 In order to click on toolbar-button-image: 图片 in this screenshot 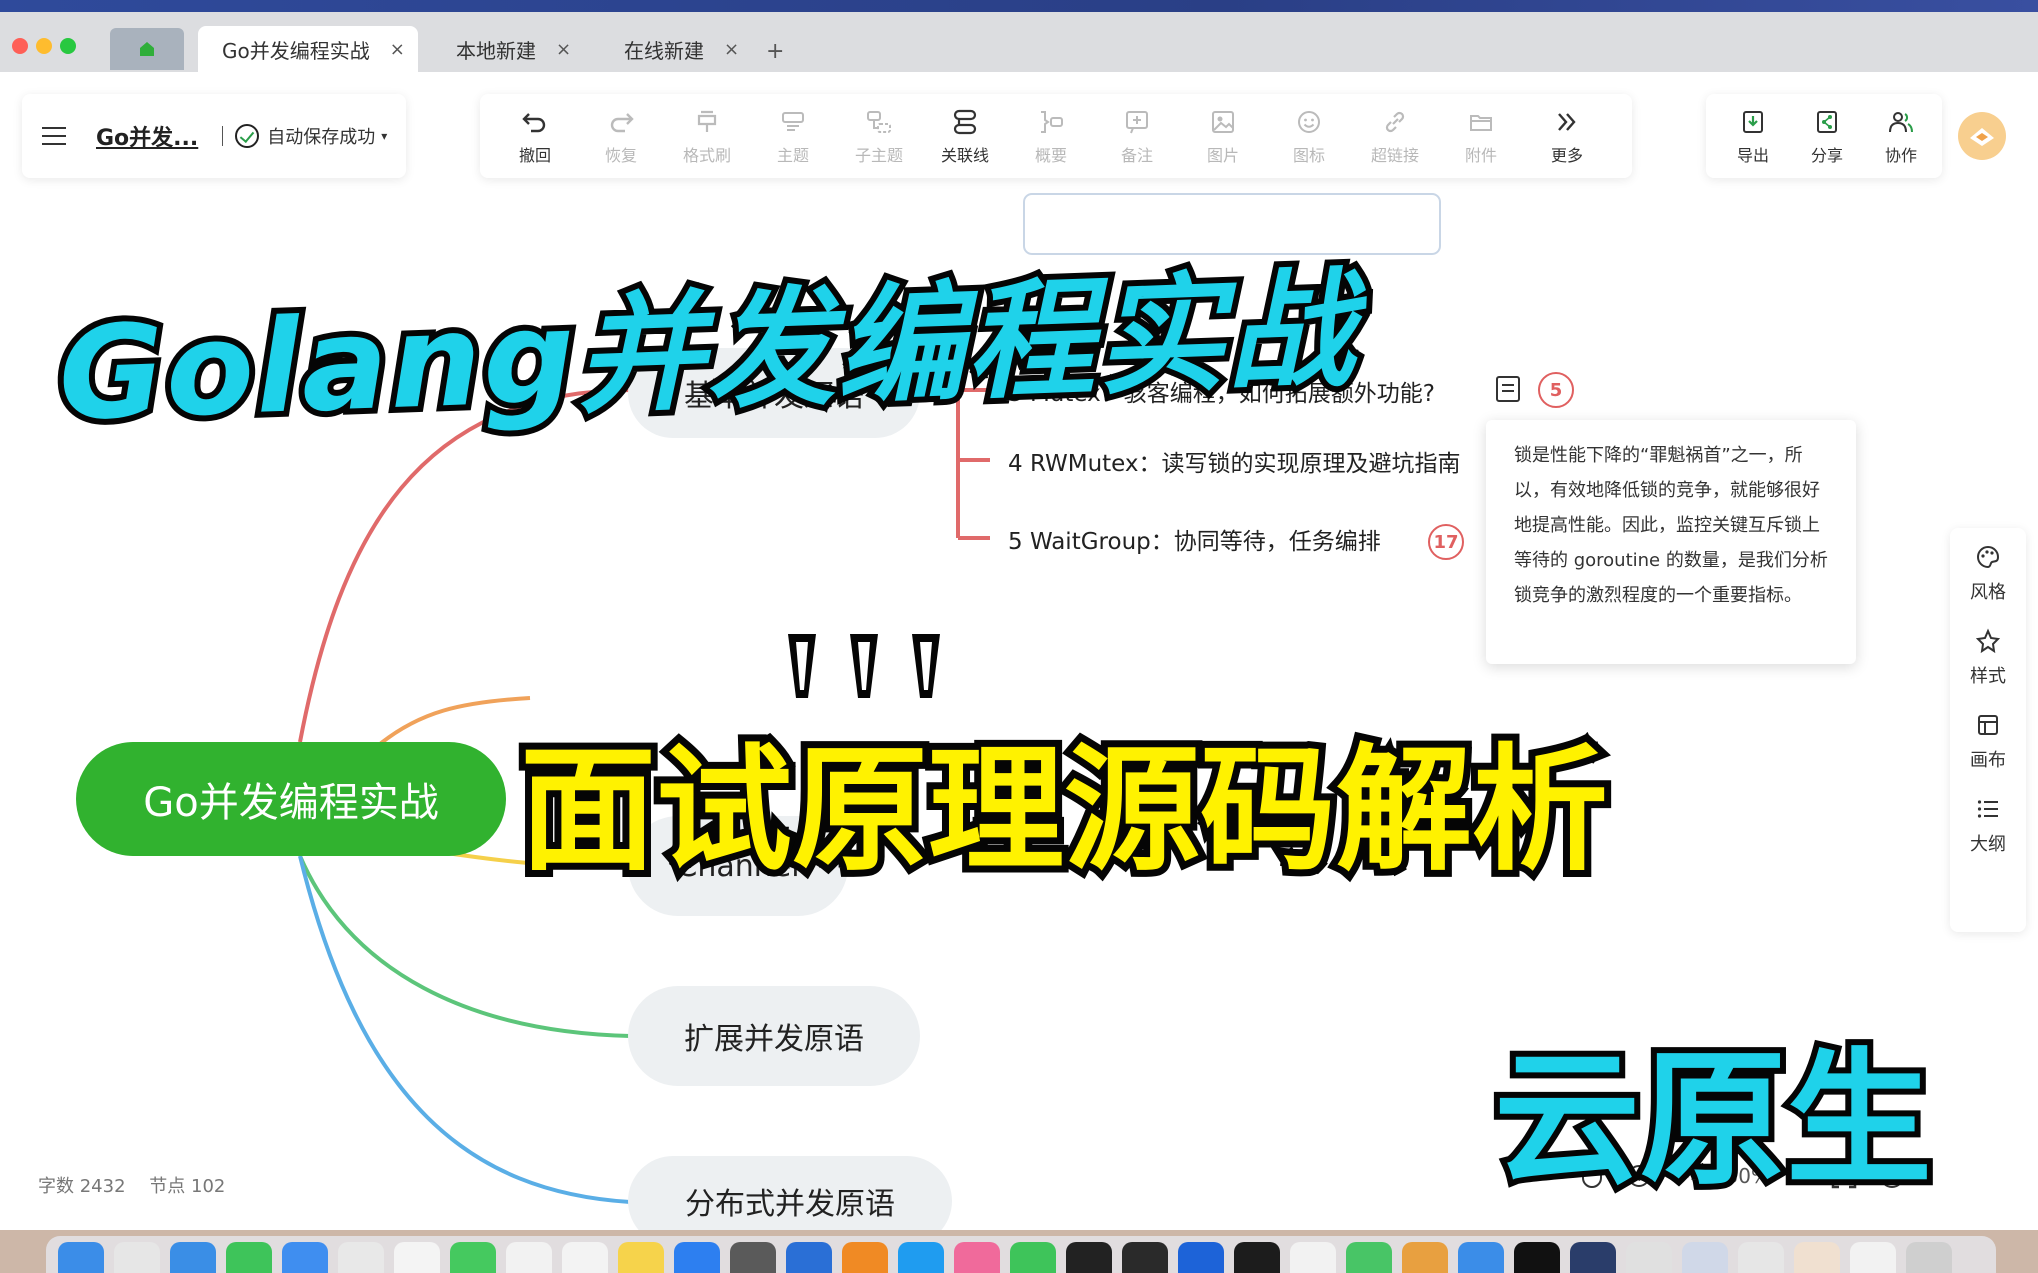, I will do `click(1223, 134)`.